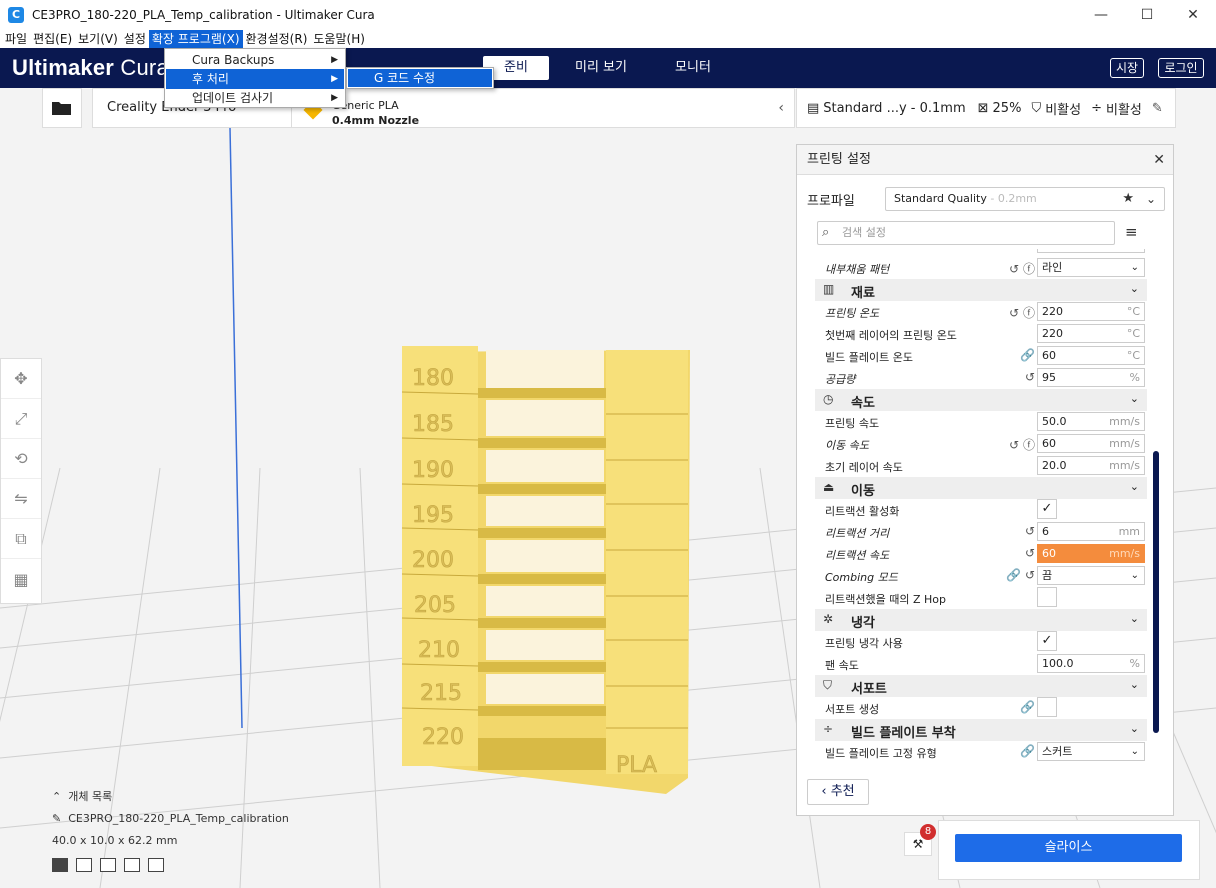  I want to click on marketplace-button: 시장, so click(1127, 68).